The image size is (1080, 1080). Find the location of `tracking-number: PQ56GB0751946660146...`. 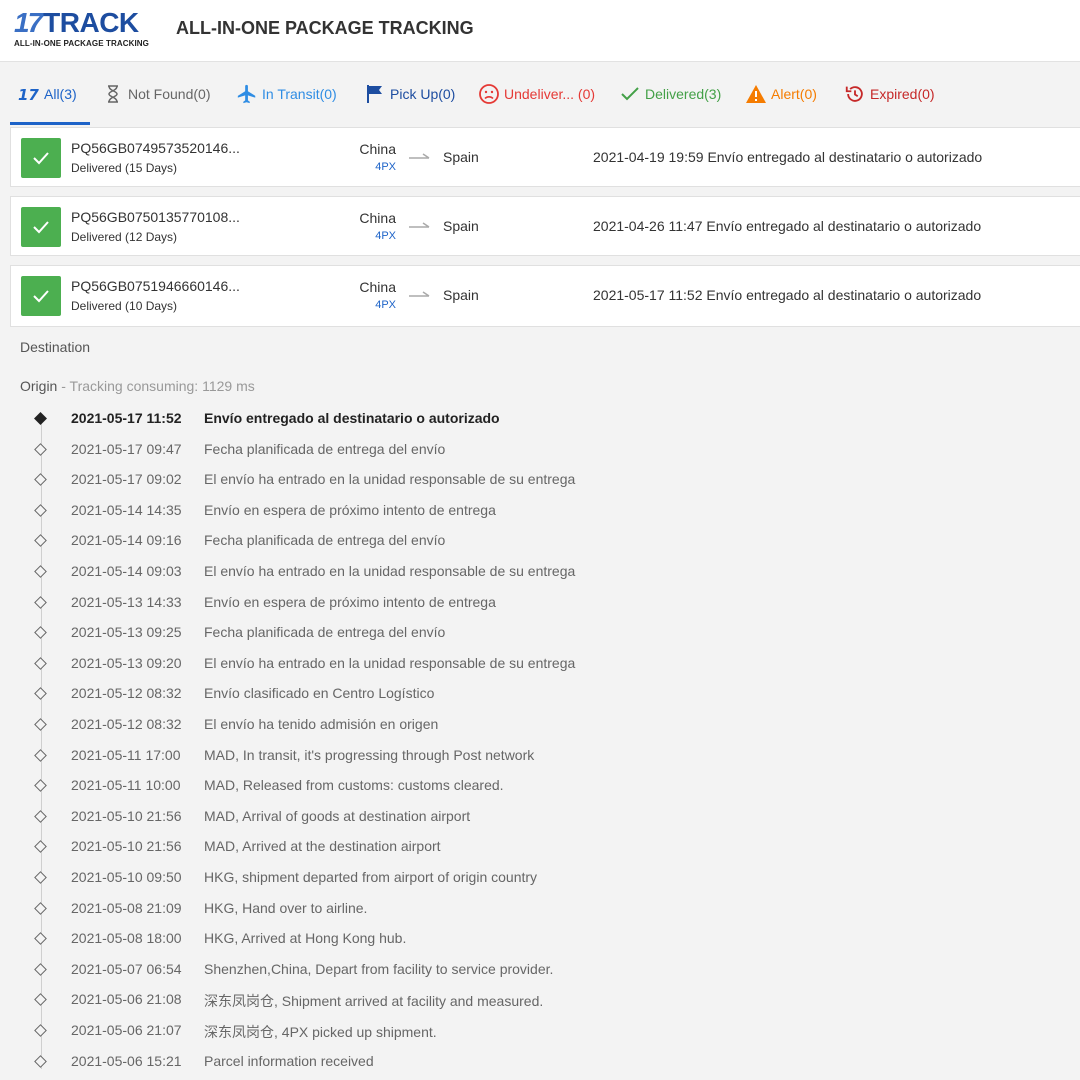

tracking-number: PQ56GB0751946660146... is located at coordinates (155, 286).